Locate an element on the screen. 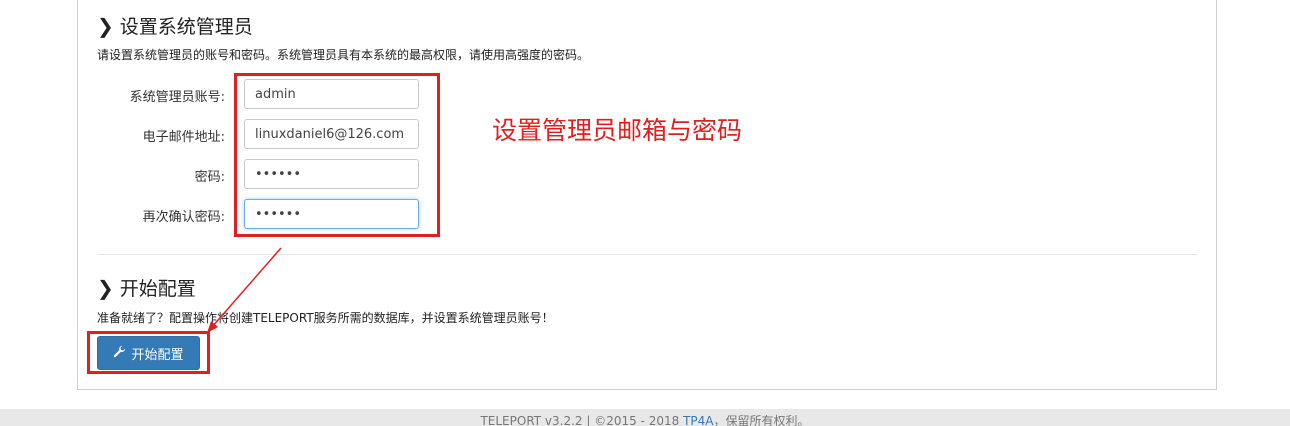 This screenshot has width=1290, height=426. section-divider is located at coordinates (647, 254).